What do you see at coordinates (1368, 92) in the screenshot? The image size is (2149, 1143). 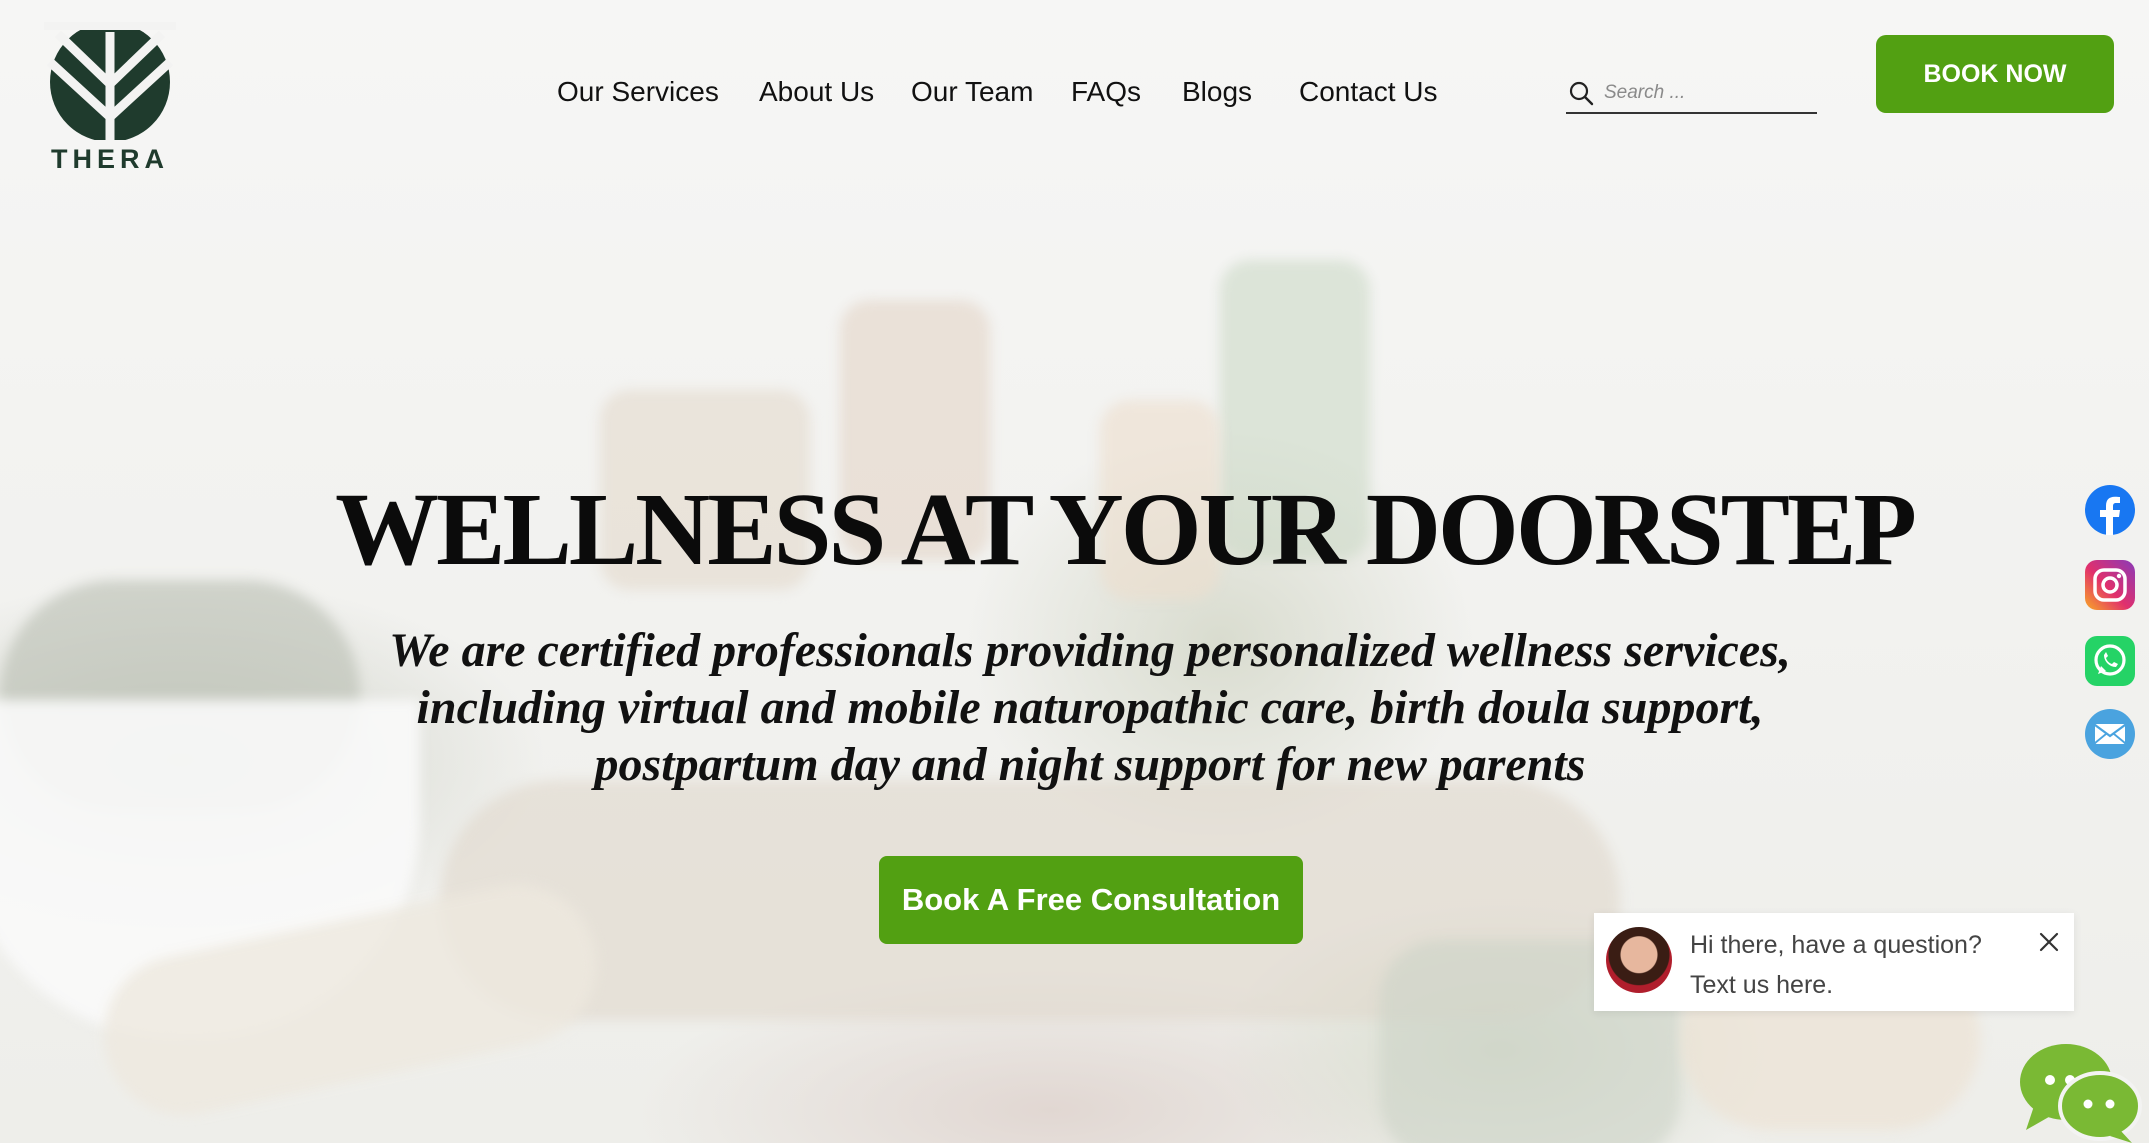 I see `nav-contact-us: Contact Us` at bounding box center [1368, 92].